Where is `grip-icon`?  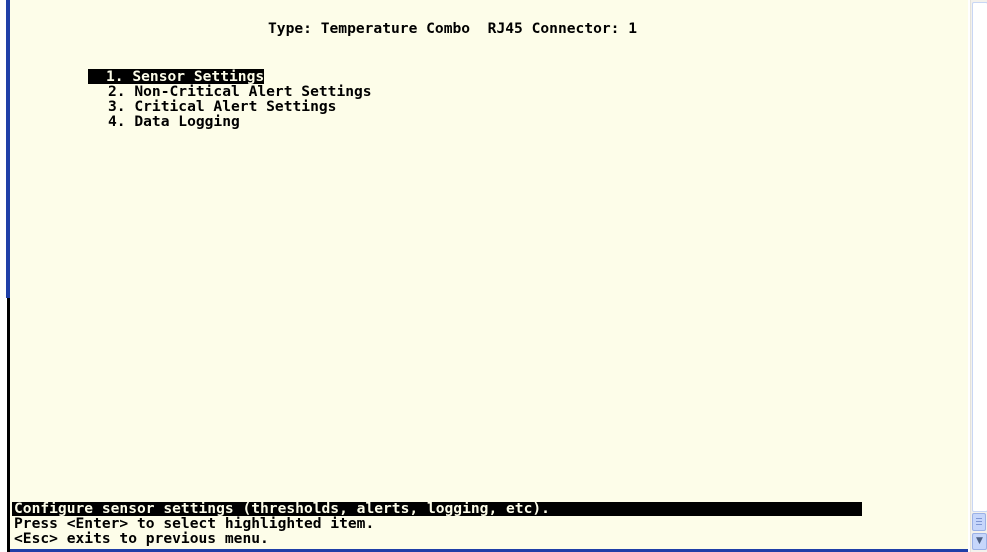 grip-icon is located at coordinates (979, 522).